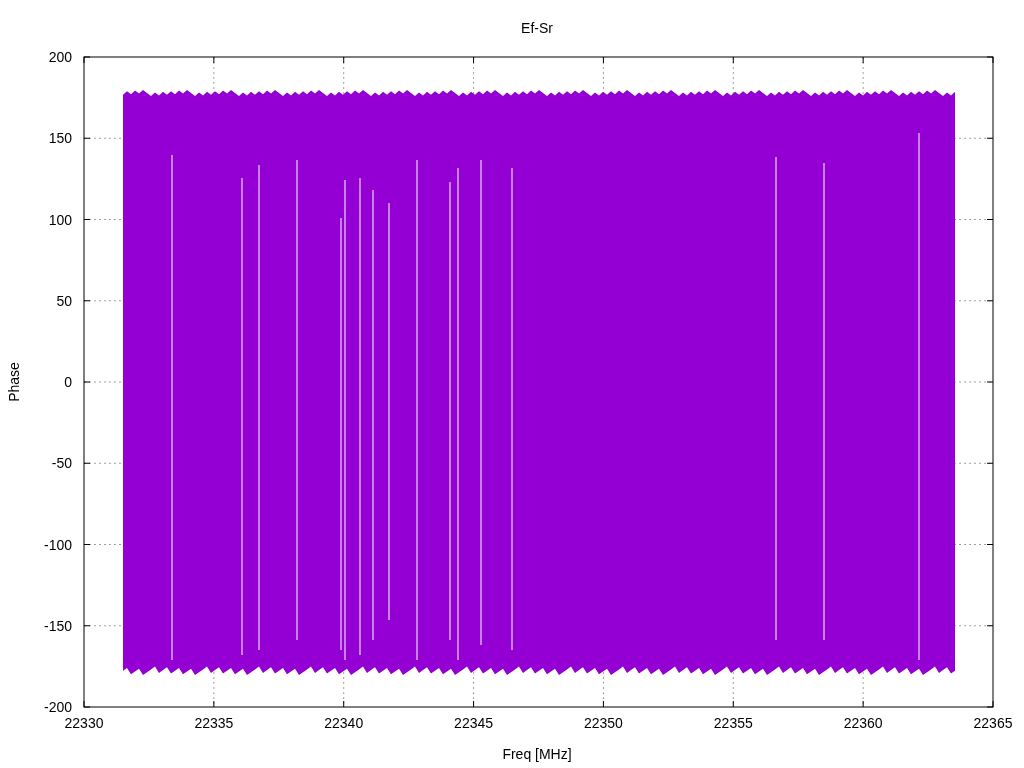  What do you see at coordinates (61, 463) in the screenshot?
I see `y-tick-label: -50` at bounding box center [61, 463].